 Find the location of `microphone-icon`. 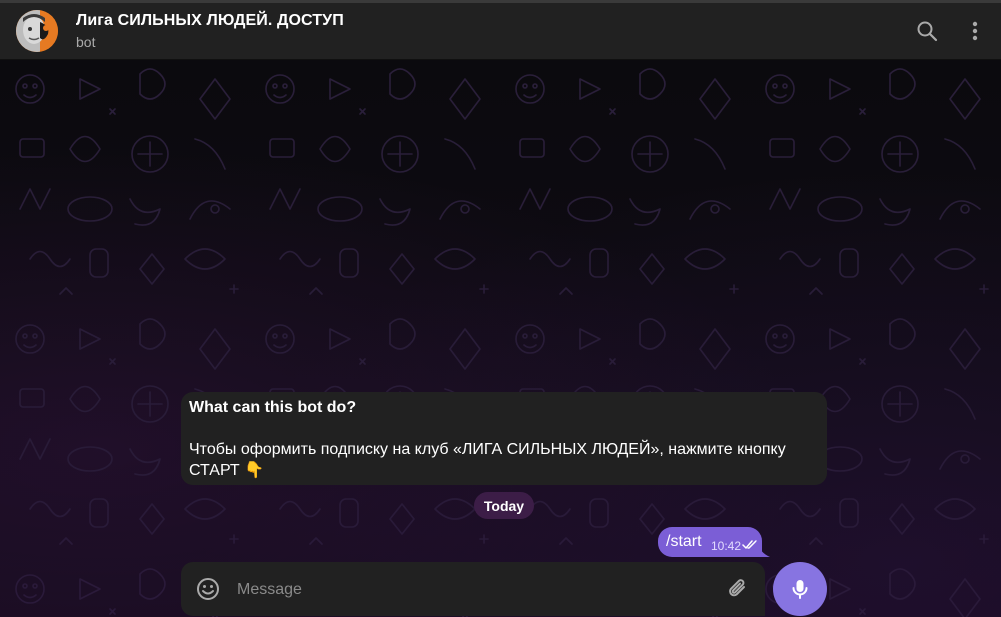

microphone-icon is located at coordinates (800, 589).